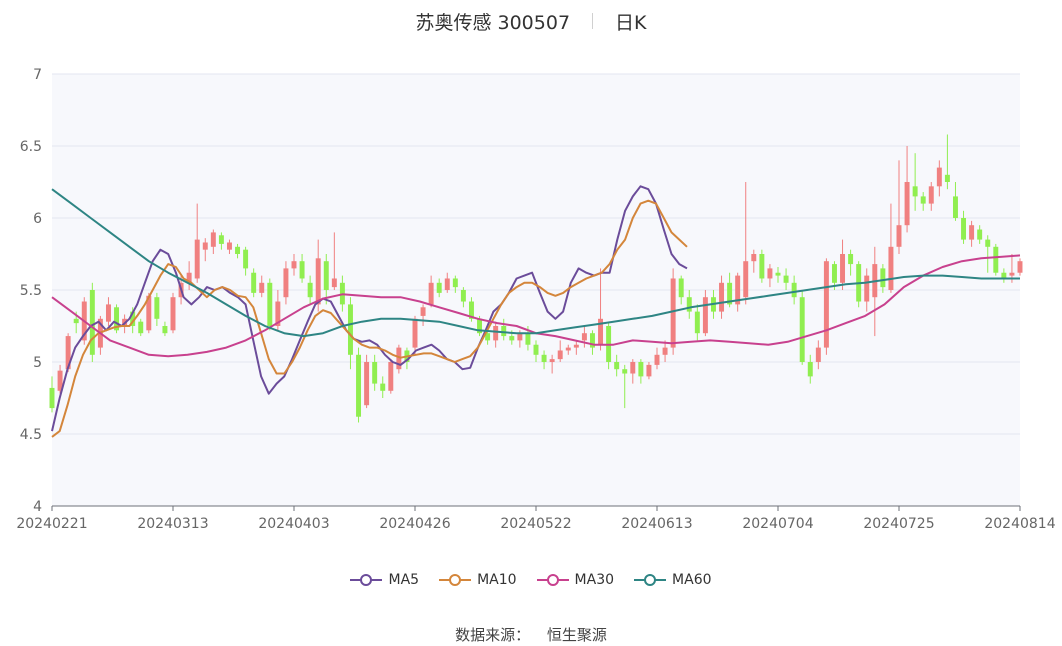  Describe the element at coordinates (37, 75) in the screenshot. I see `y-tick-label: 7` at that location.